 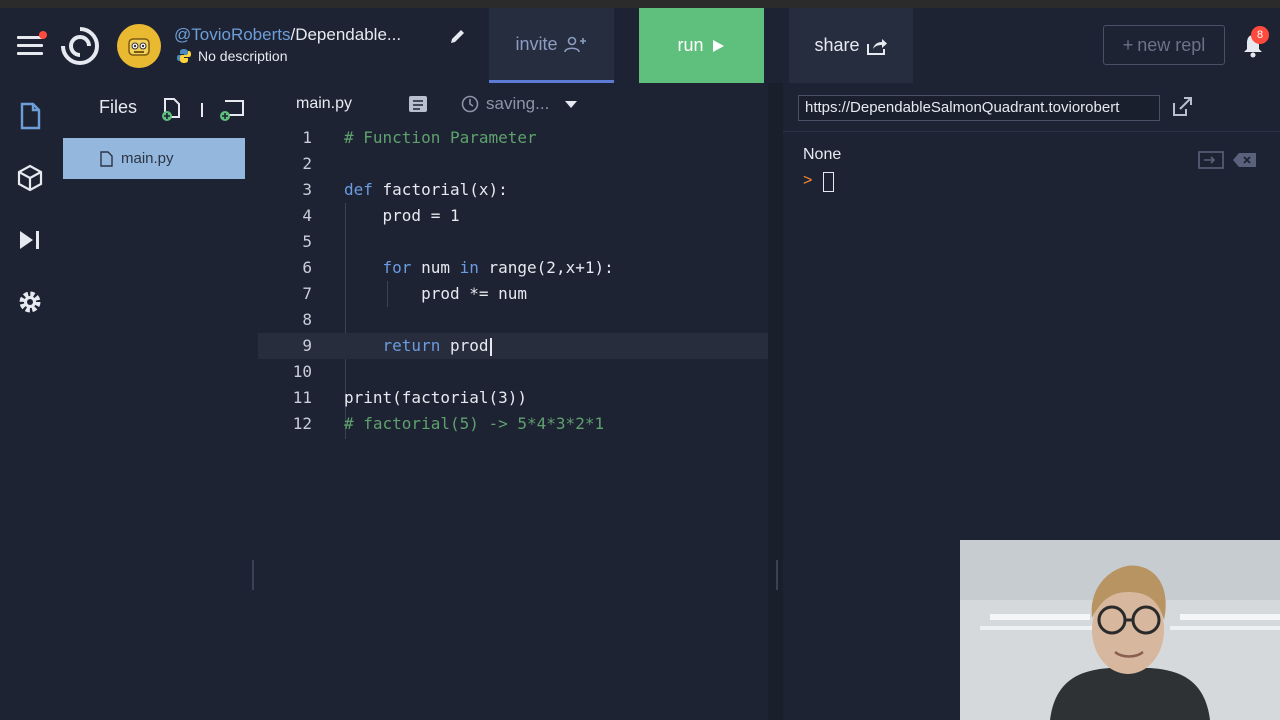 I want to click on share-button: share, so click(x=851, y=45).